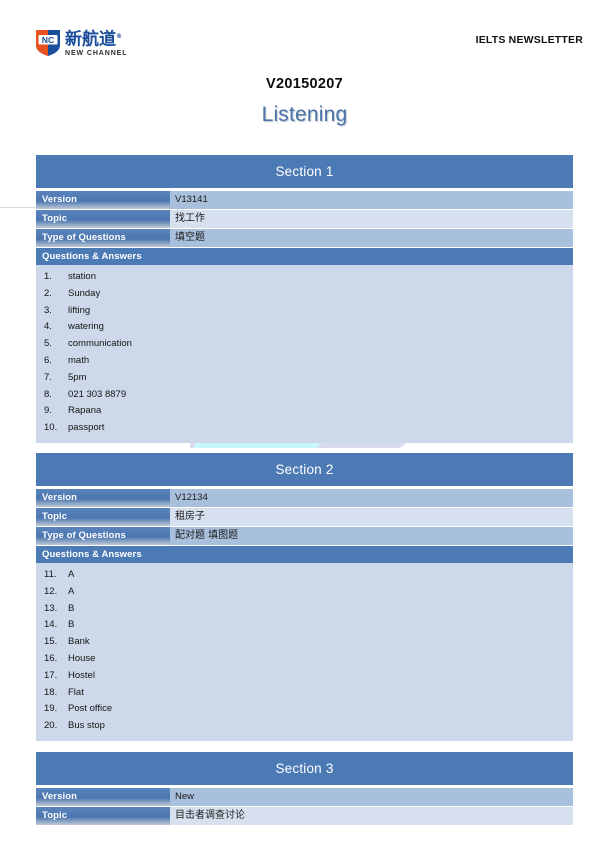  What do you see at coordinates (304, 676) in the screenshot?
I see `answer-row: 17. Hostel` at bounding box center [304, 676].